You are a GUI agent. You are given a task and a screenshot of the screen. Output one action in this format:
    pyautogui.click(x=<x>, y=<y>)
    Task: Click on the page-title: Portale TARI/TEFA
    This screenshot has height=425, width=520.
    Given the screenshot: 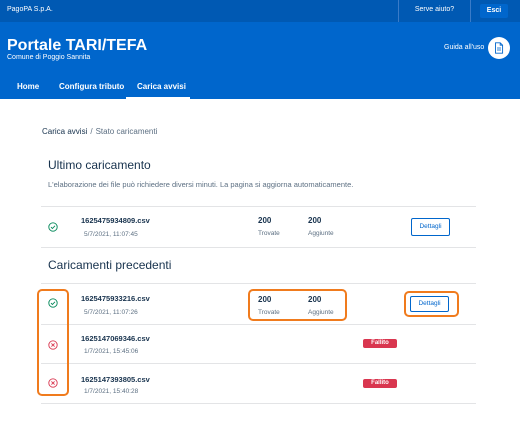 What is the action you would take?
    pyautogui.click(x=77, y=45)
    